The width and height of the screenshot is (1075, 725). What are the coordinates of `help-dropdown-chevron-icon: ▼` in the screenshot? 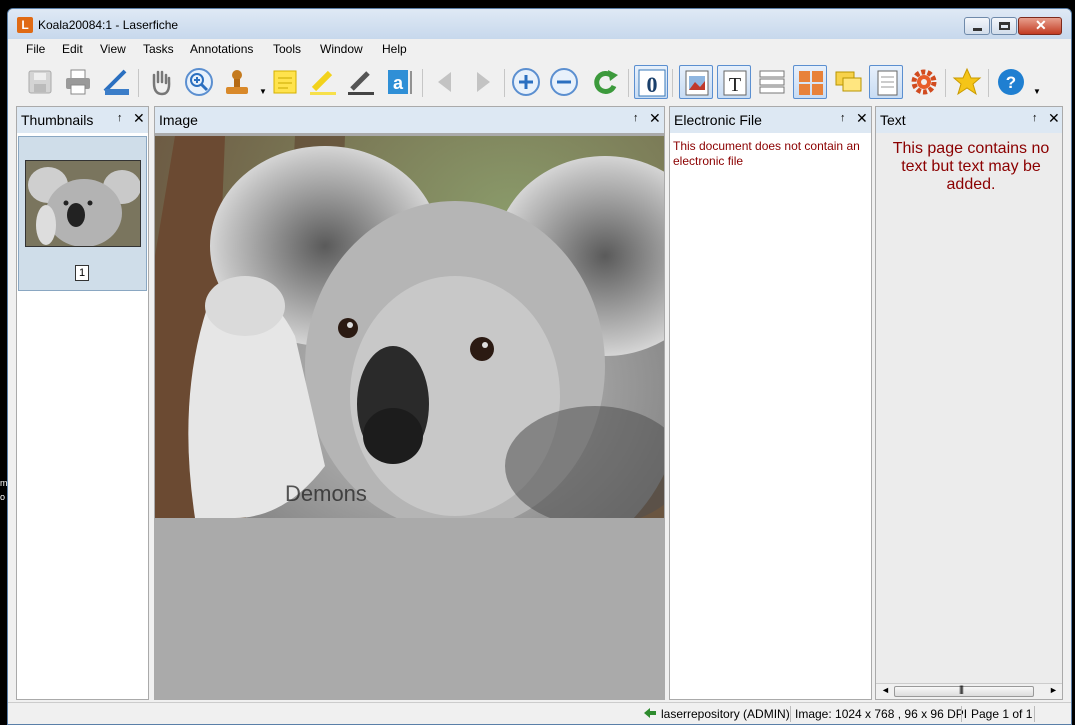 It's located at (1037, 91).